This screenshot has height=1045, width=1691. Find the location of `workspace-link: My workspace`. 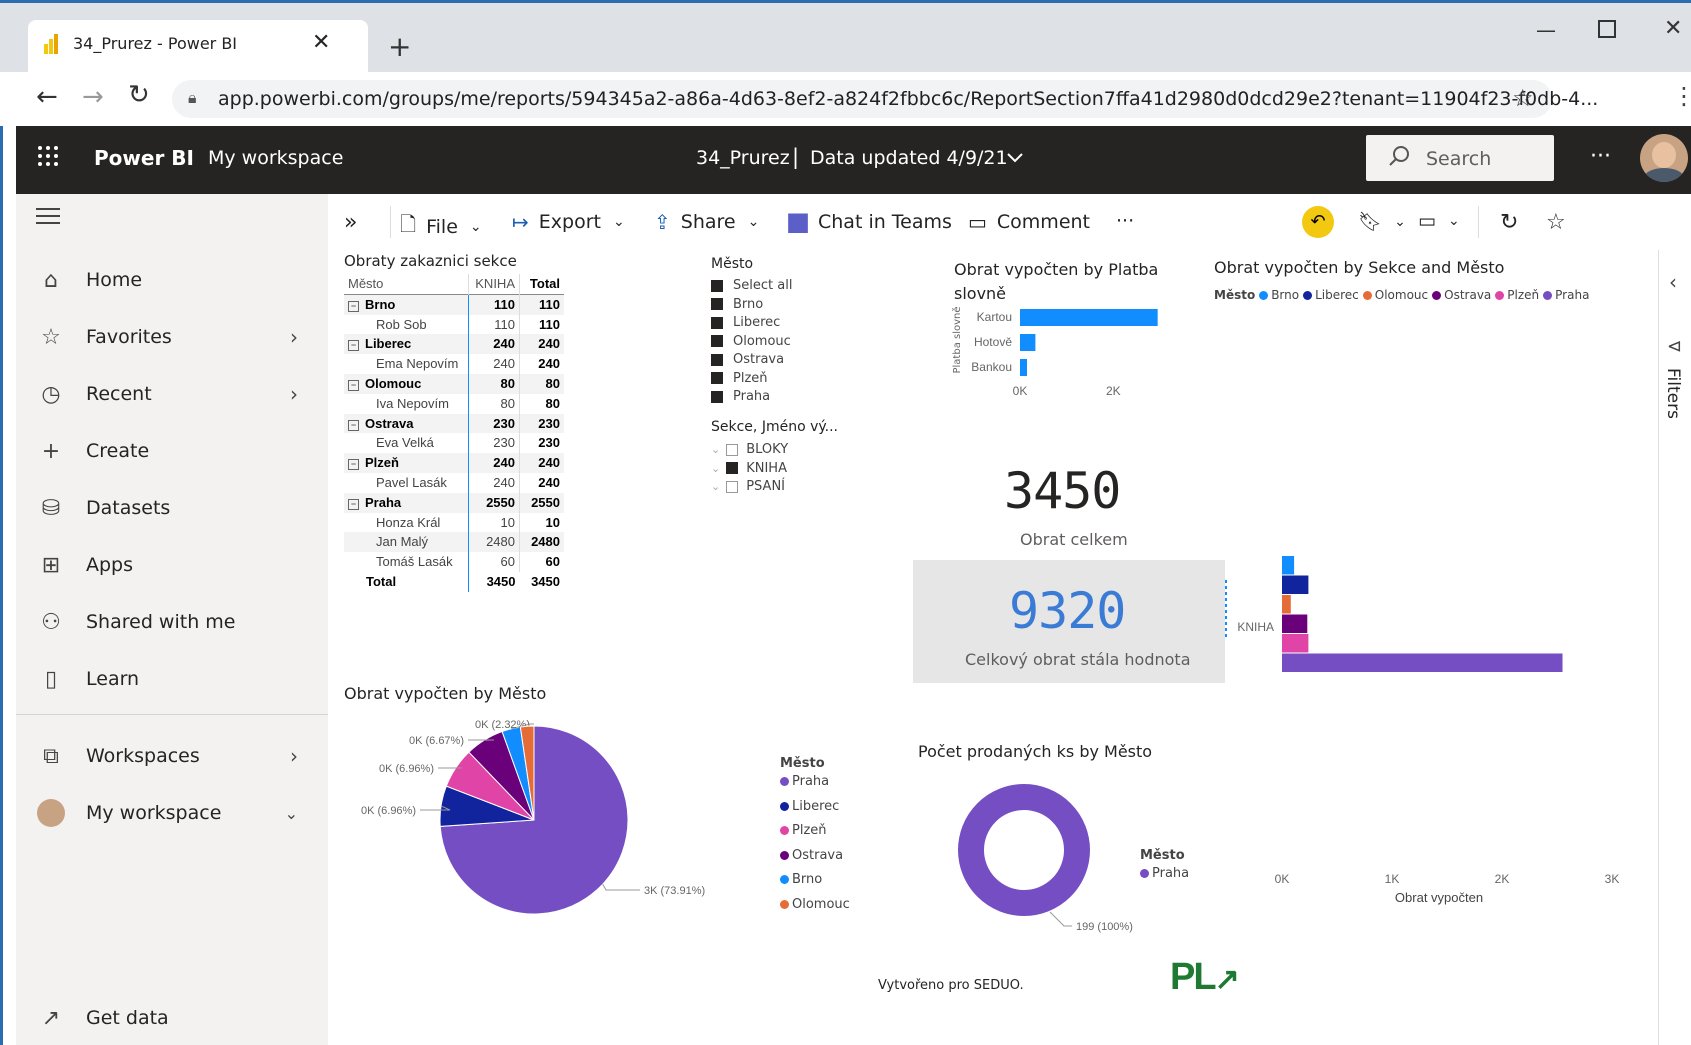

workspace-link: My workspace is located at coordinates (275, 158).